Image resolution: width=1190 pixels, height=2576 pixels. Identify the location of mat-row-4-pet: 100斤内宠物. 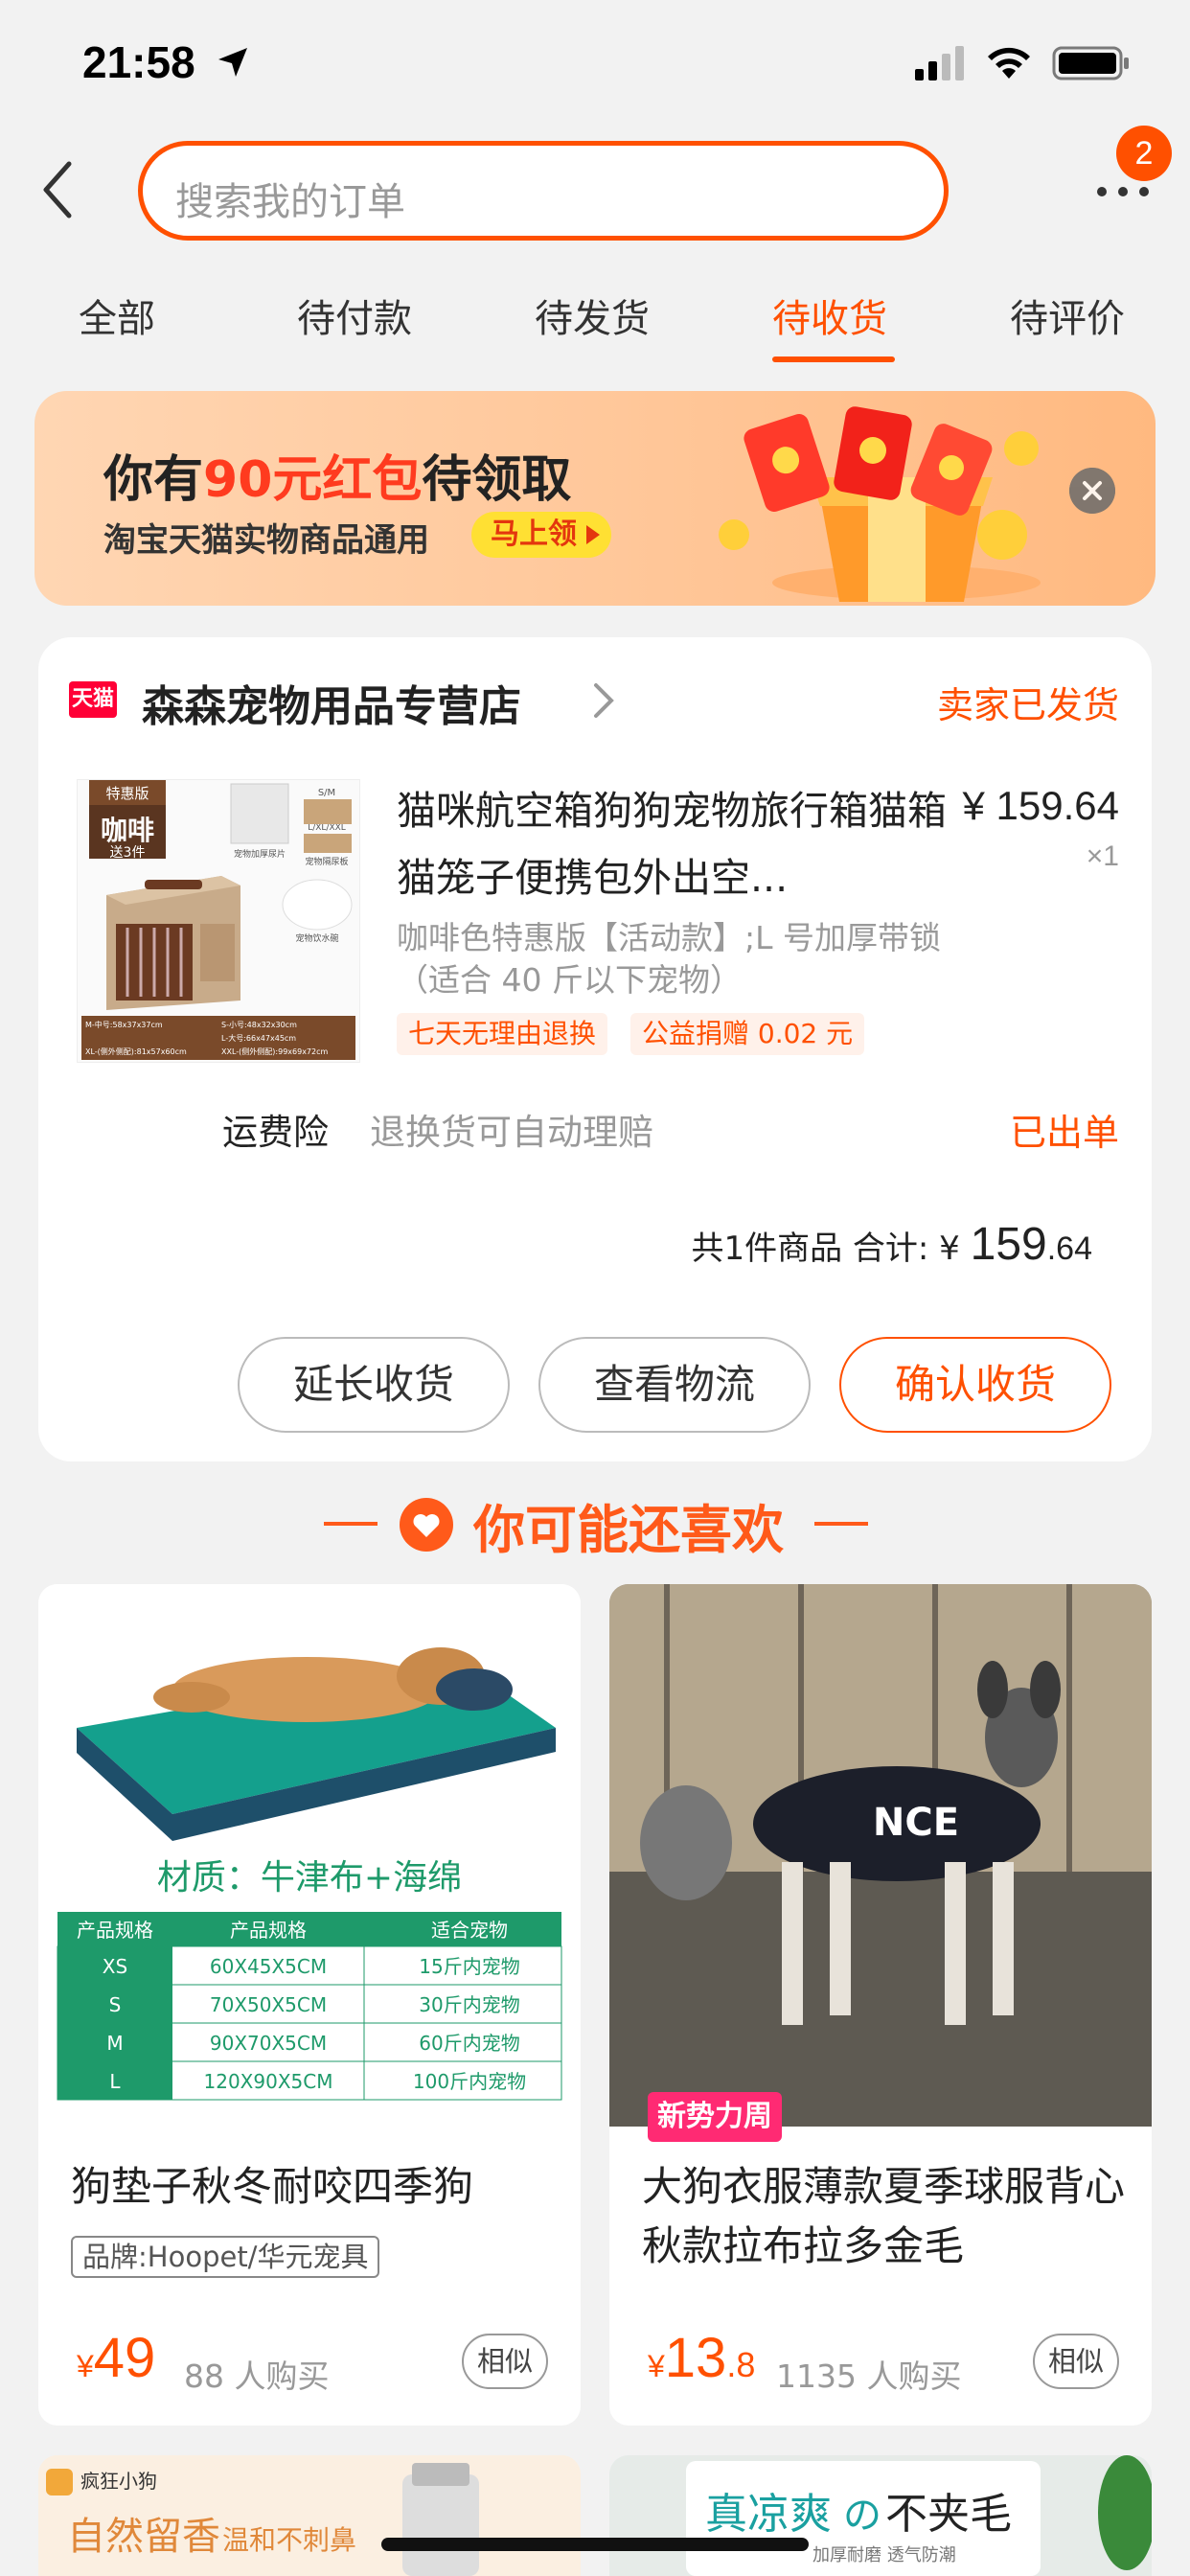
(470, 2081).